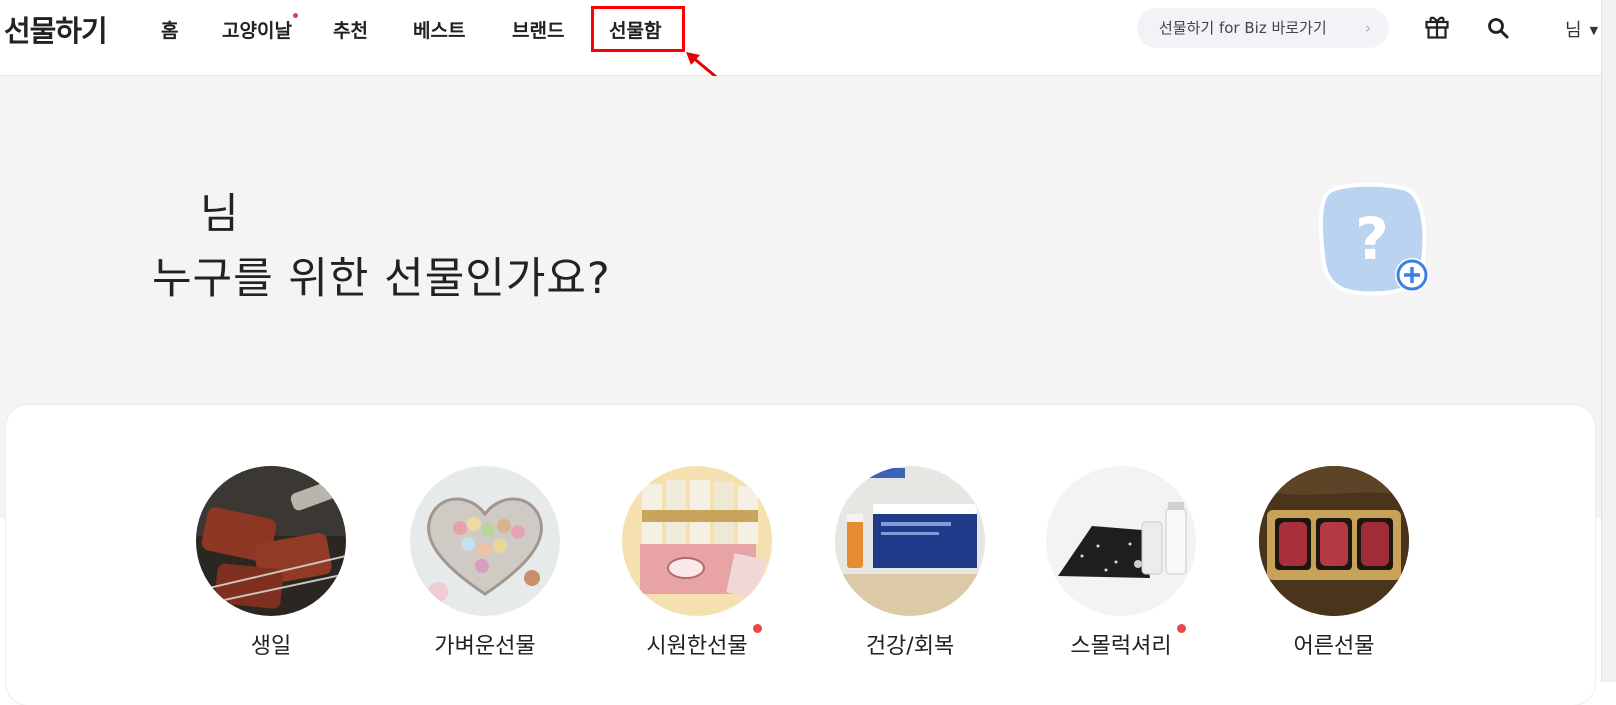  I want to click on nav-brand: 브랜드, so click(538, 29).